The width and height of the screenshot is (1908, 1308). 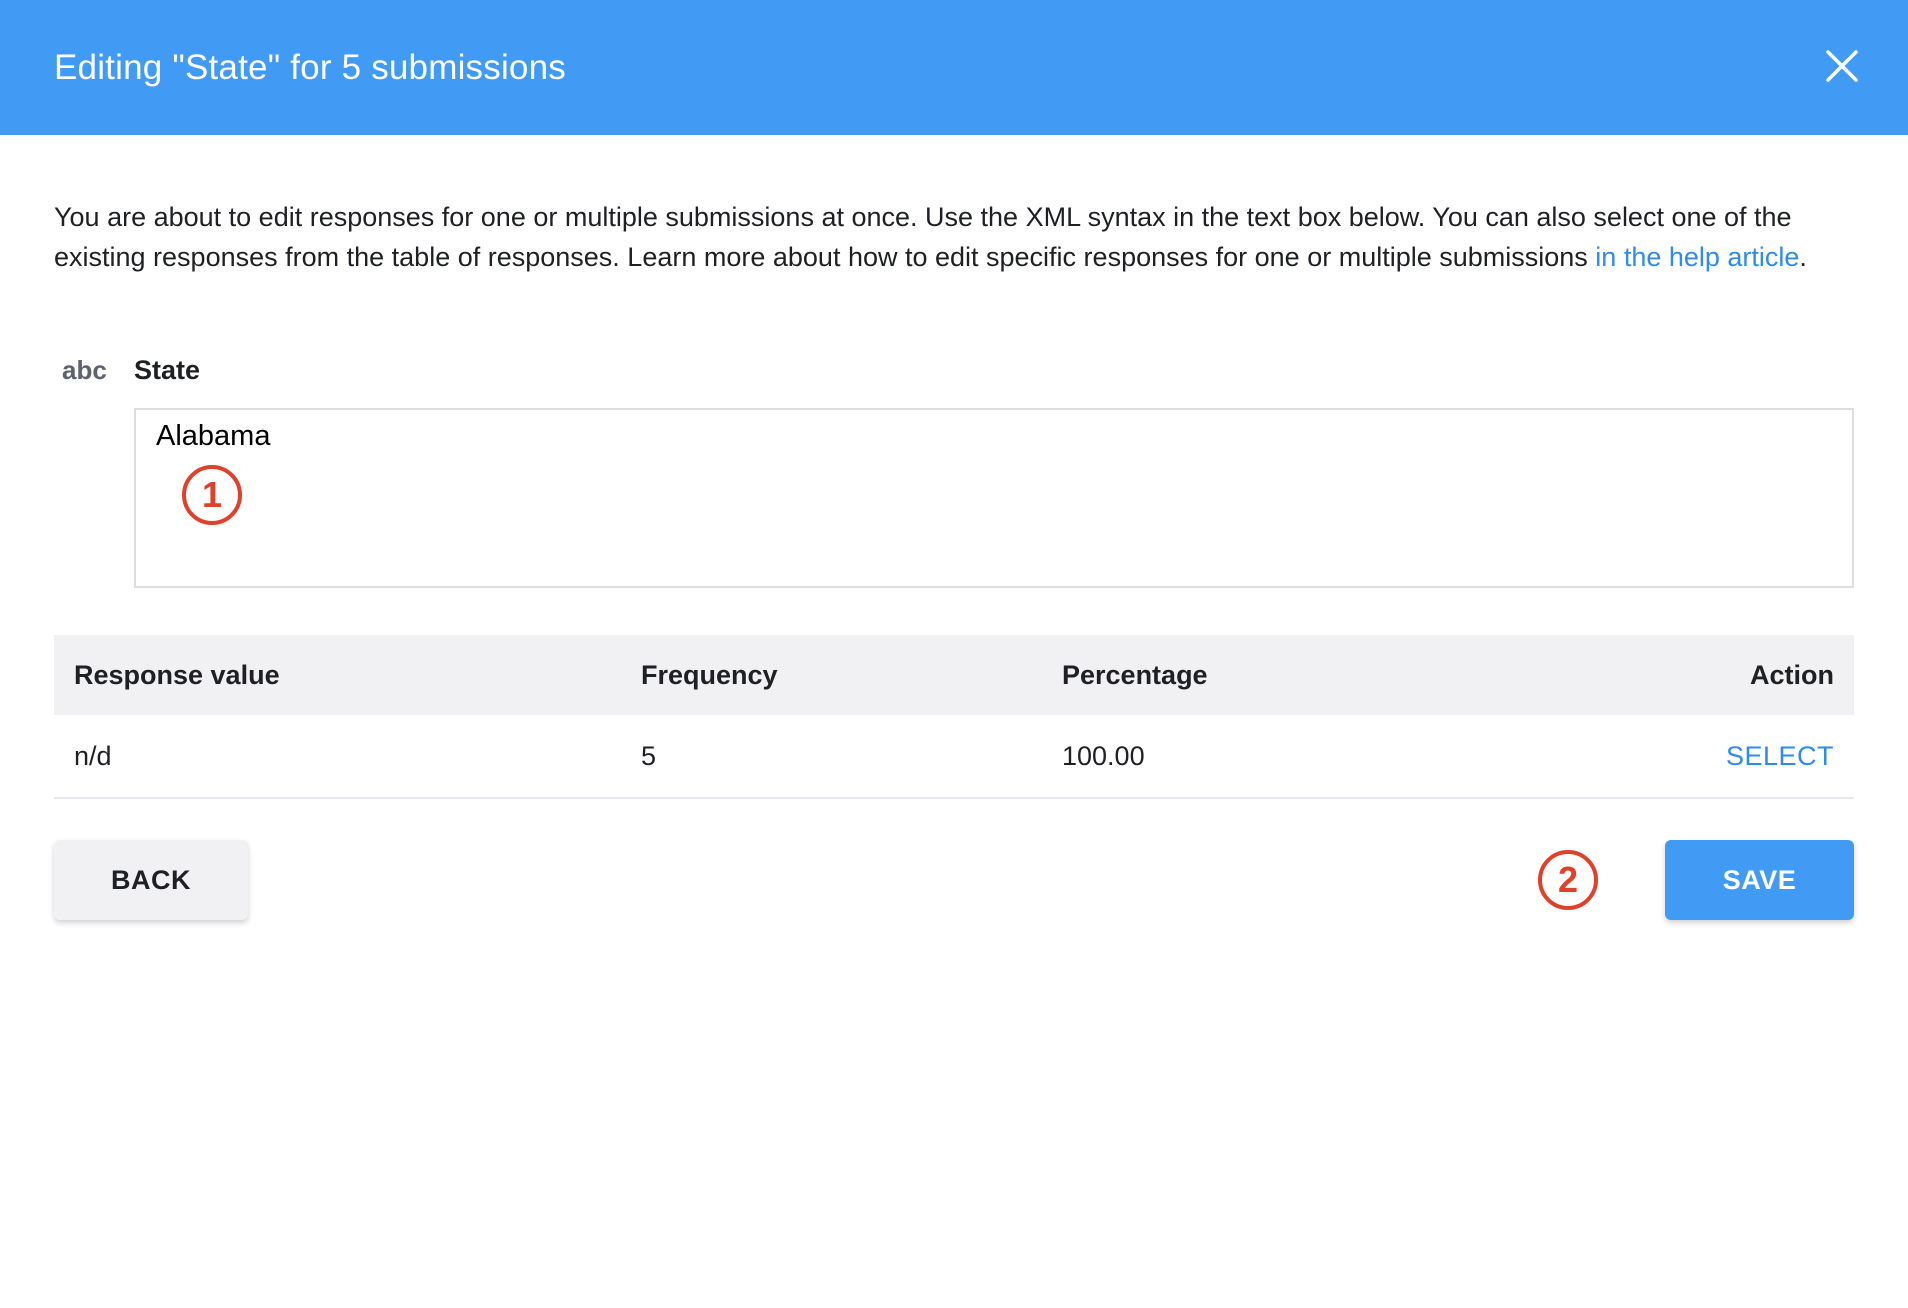 What do you see at coordinates (1568, 880) in the screenshot?
I see `annotation-badge-2: 2` at bounding box center [1568, 880].